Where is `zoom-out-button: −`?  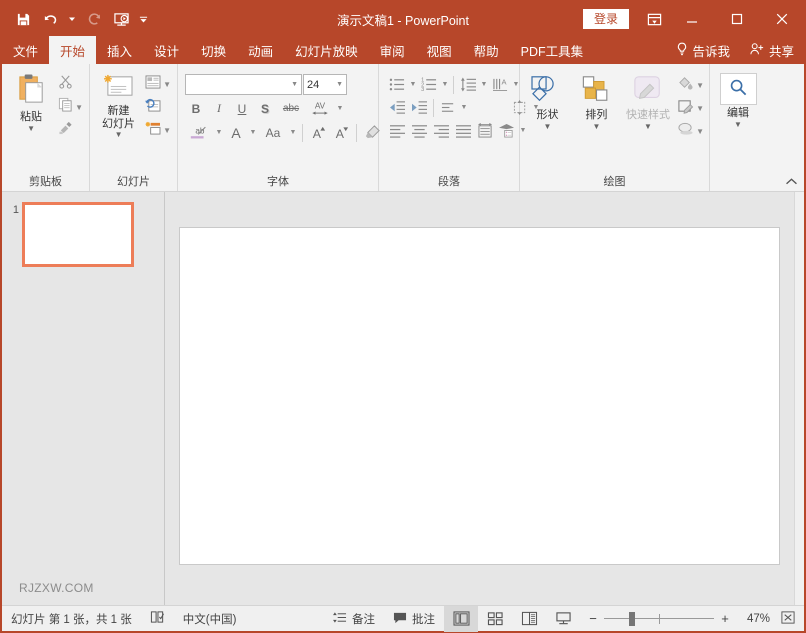 zoom-out-button: − is located at coordinates (593, 618).